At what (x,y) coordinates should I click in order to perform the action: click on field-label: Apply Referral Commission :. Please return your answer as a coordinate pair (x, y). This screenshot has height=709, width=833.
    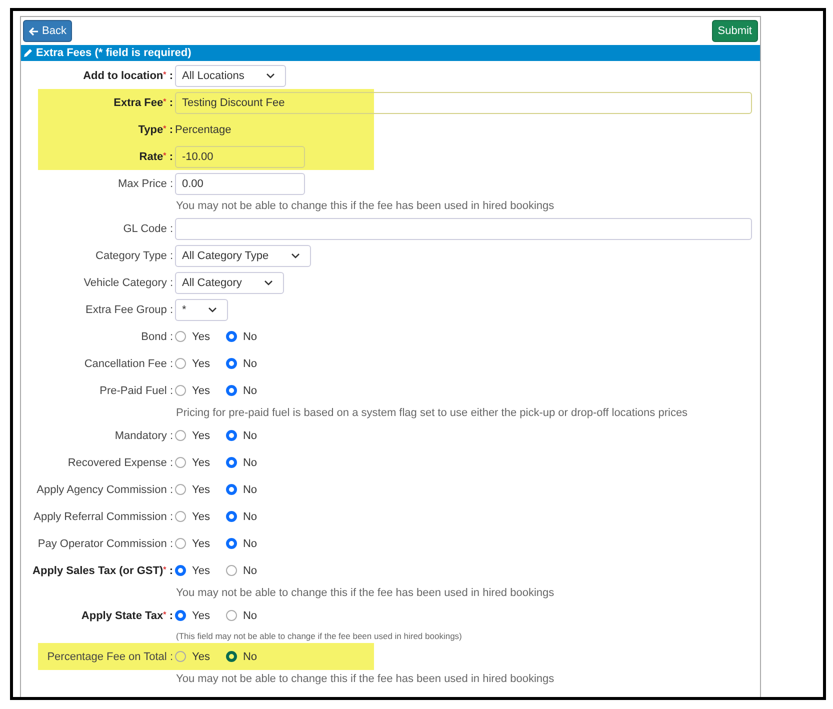
    Looking at the image, I should click on (103, 516).